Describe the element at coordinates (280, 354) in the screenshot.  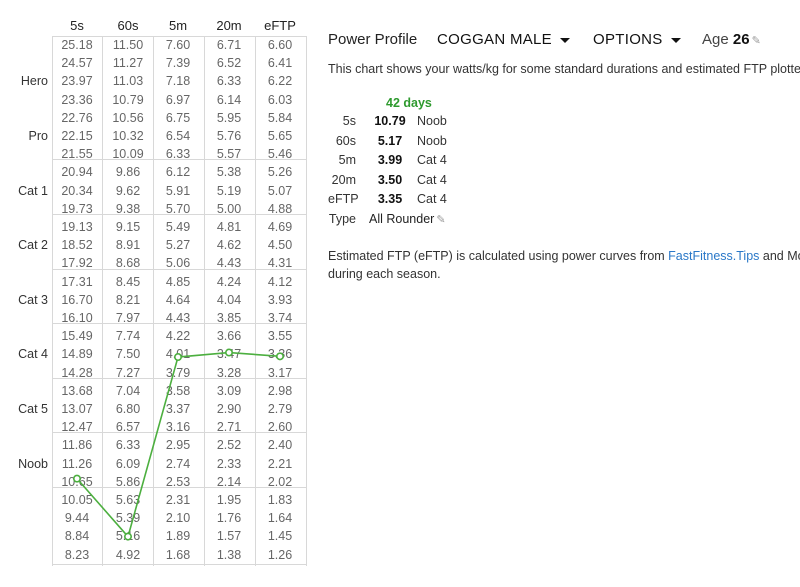
I see `table-cell: 3.36` at that location.